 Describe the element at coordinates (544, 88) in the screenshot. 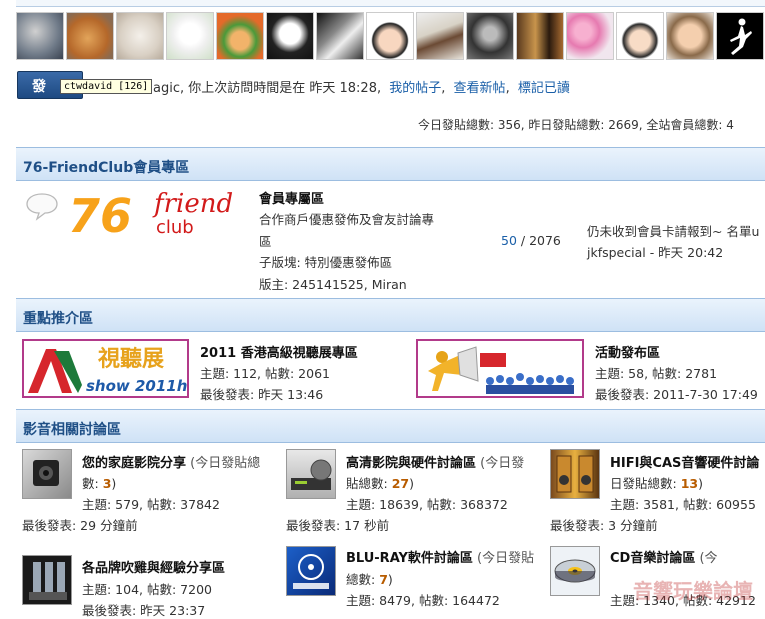

I see `mark-read-link: 標記已讀` at that location.